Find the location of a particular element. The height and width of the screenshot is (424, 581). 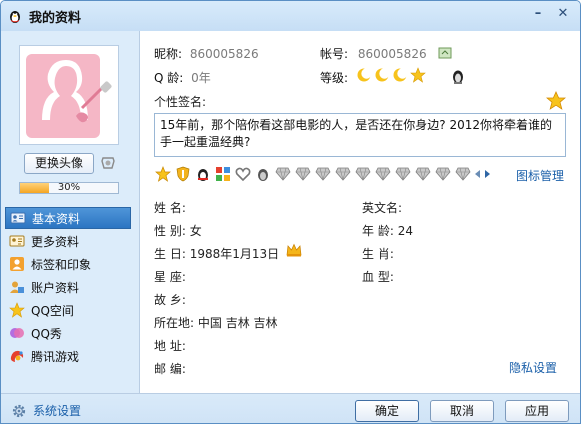

zodiac-field: 生 肖: is located at coordinates (378, 253).